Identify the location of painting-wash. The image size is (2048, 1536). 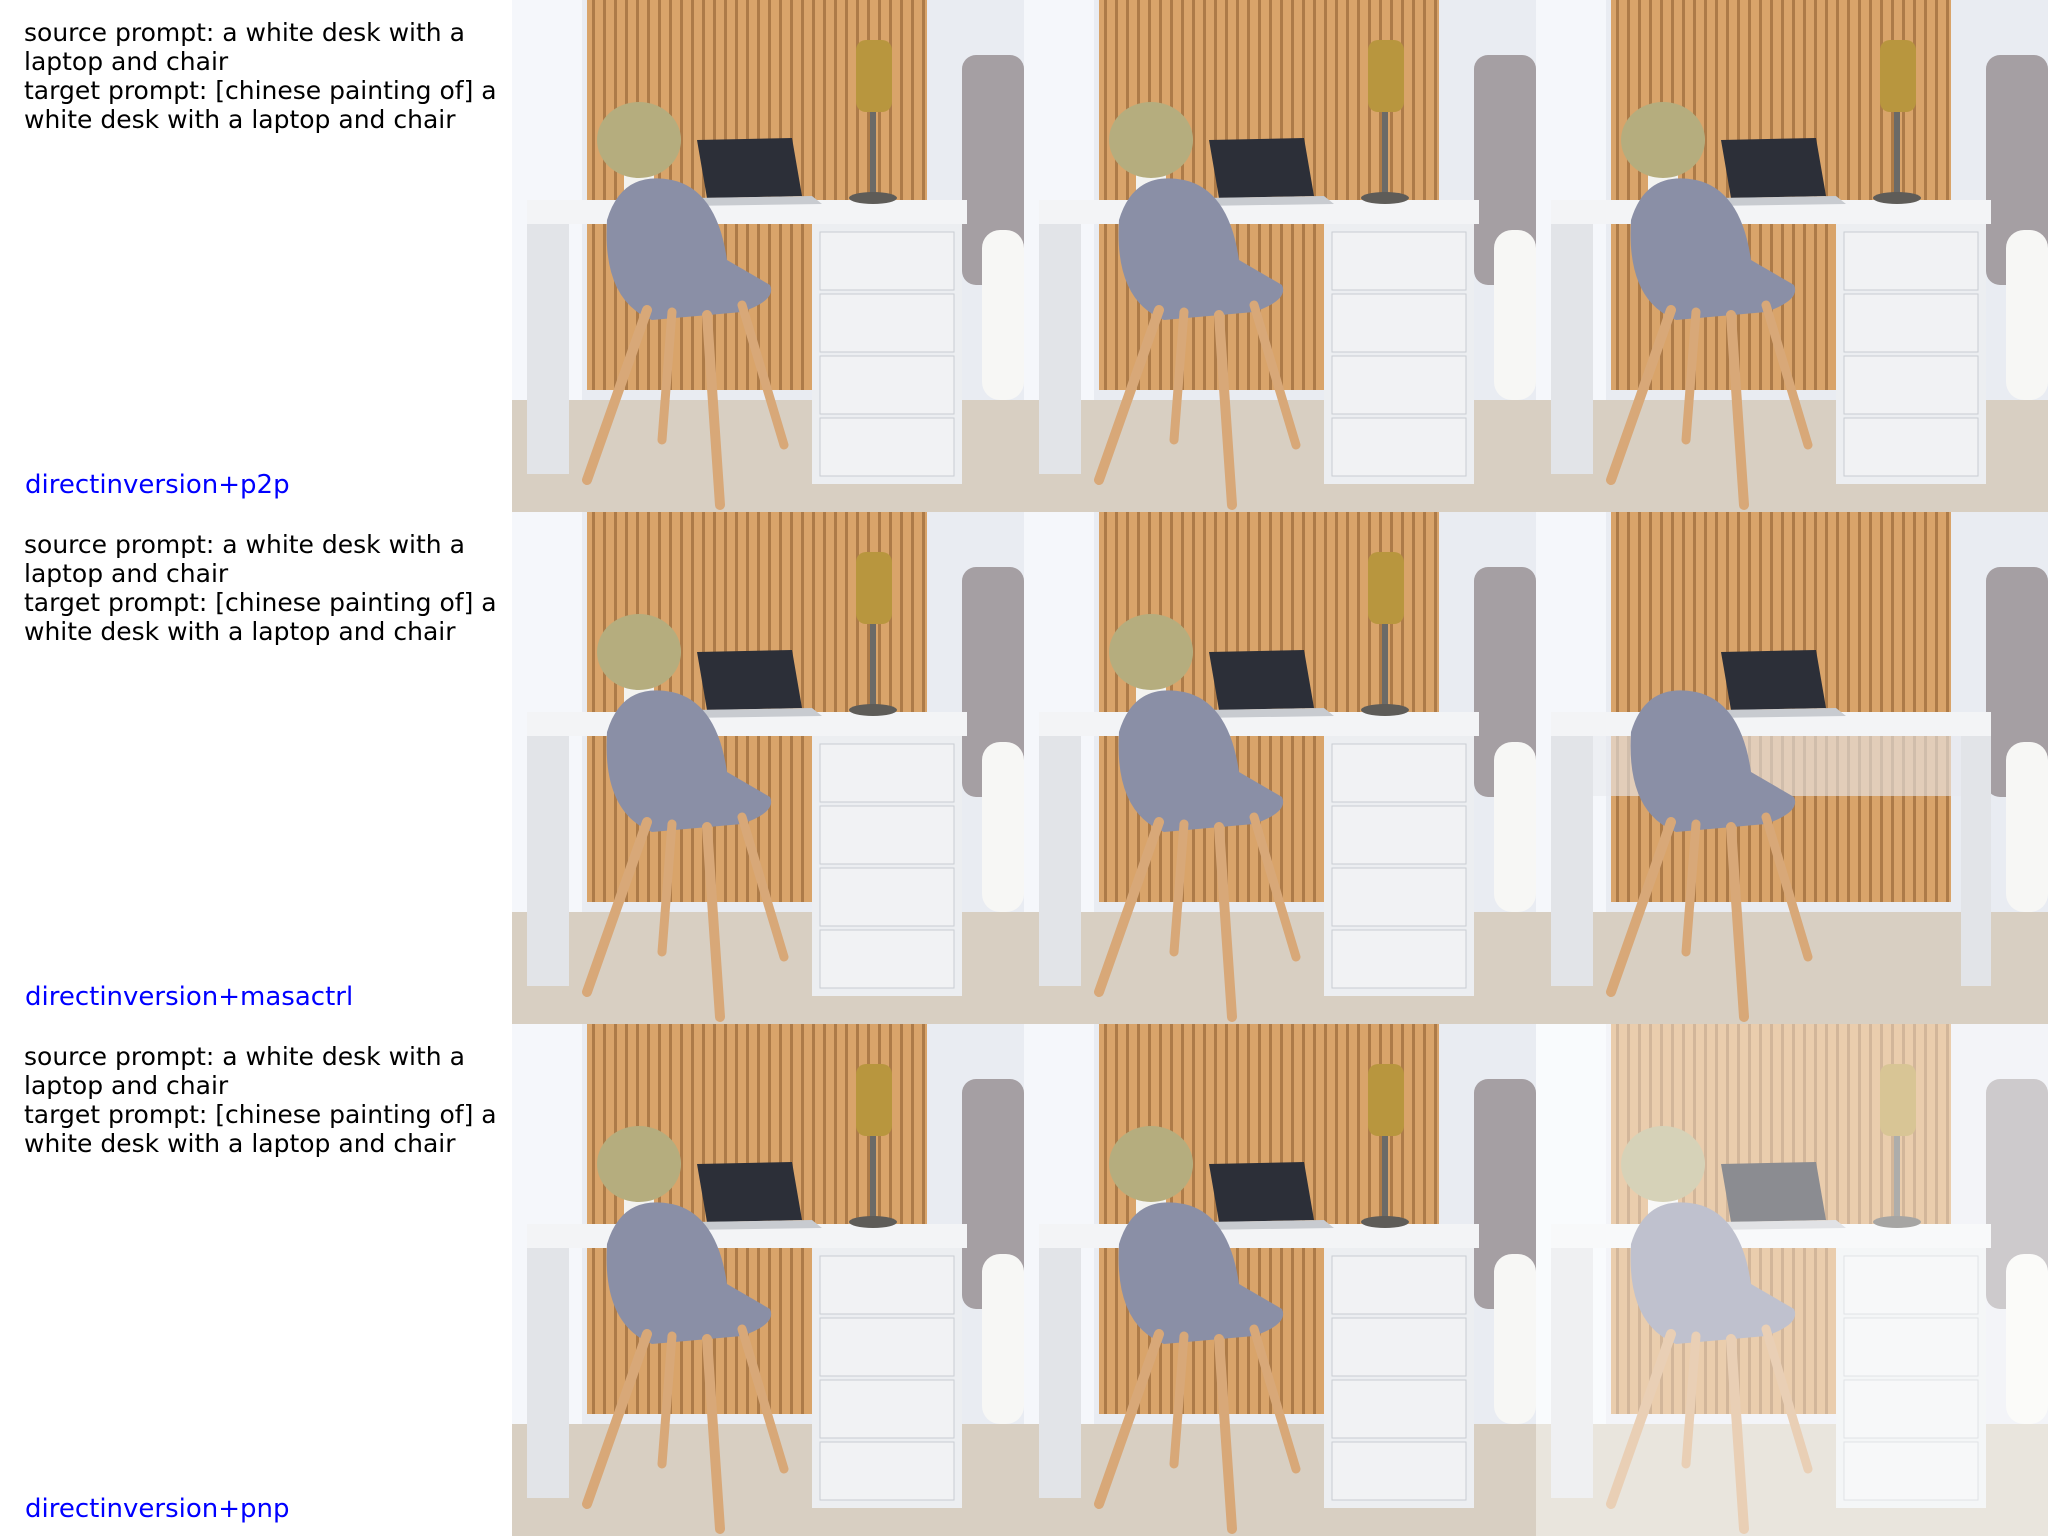
(1792, 1280).